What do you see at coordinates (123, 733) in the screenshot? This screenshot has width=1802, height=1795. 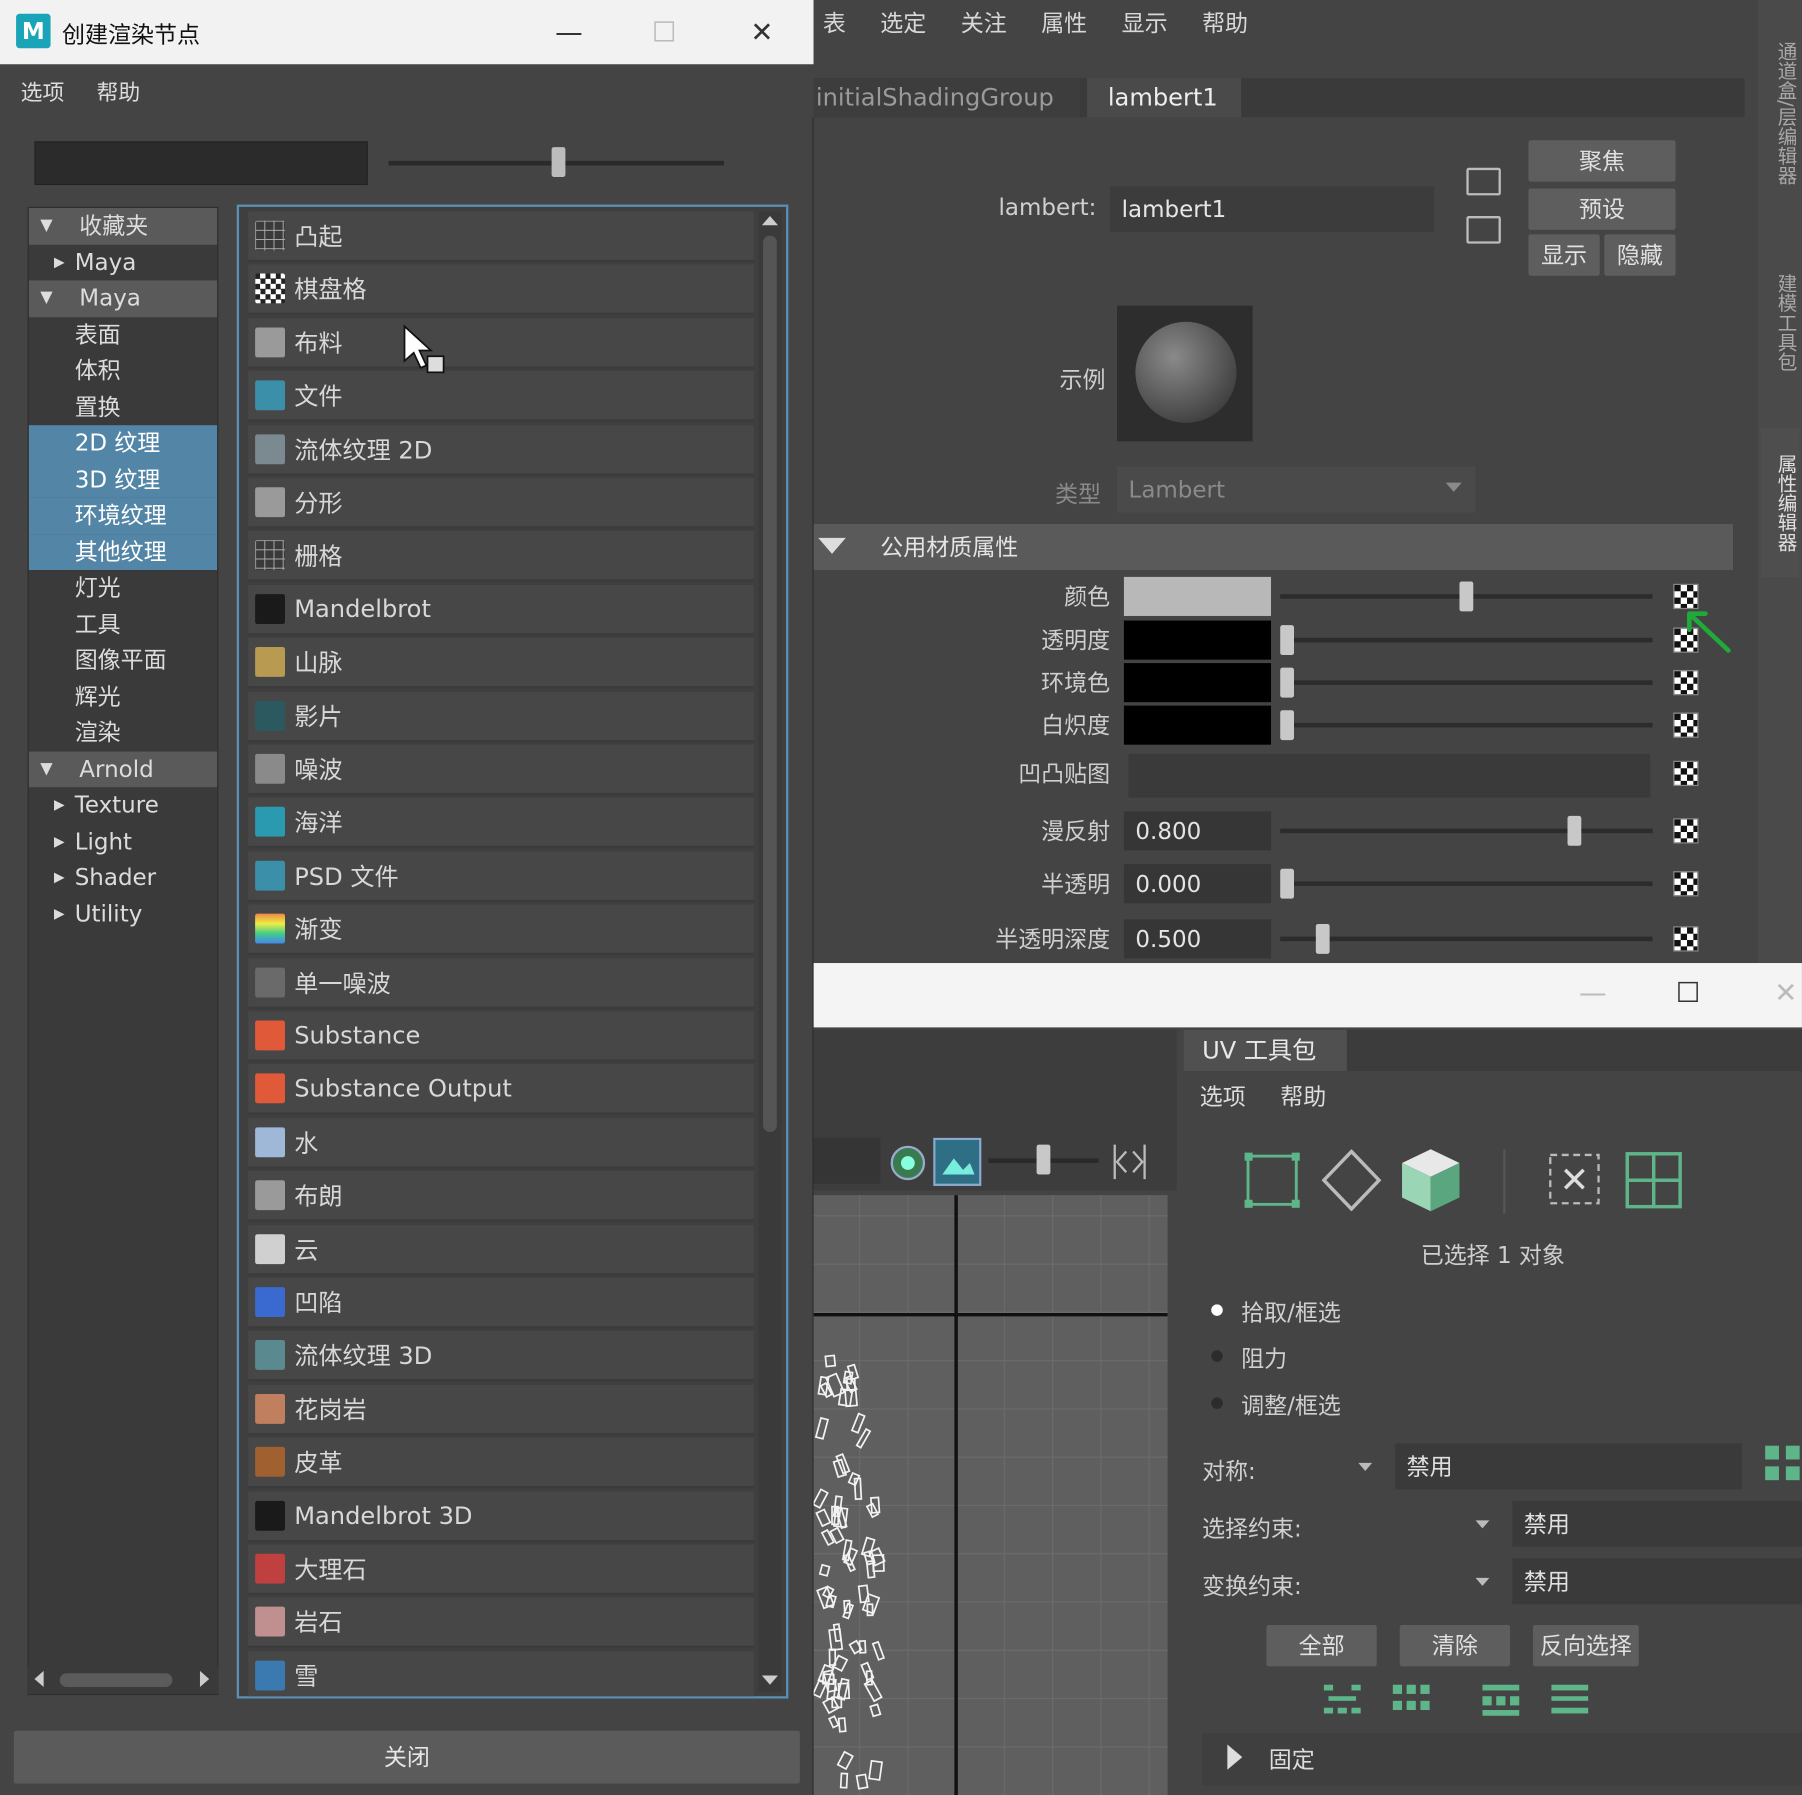 I see `category-item: 渲染` at bounding box center [123, 733].